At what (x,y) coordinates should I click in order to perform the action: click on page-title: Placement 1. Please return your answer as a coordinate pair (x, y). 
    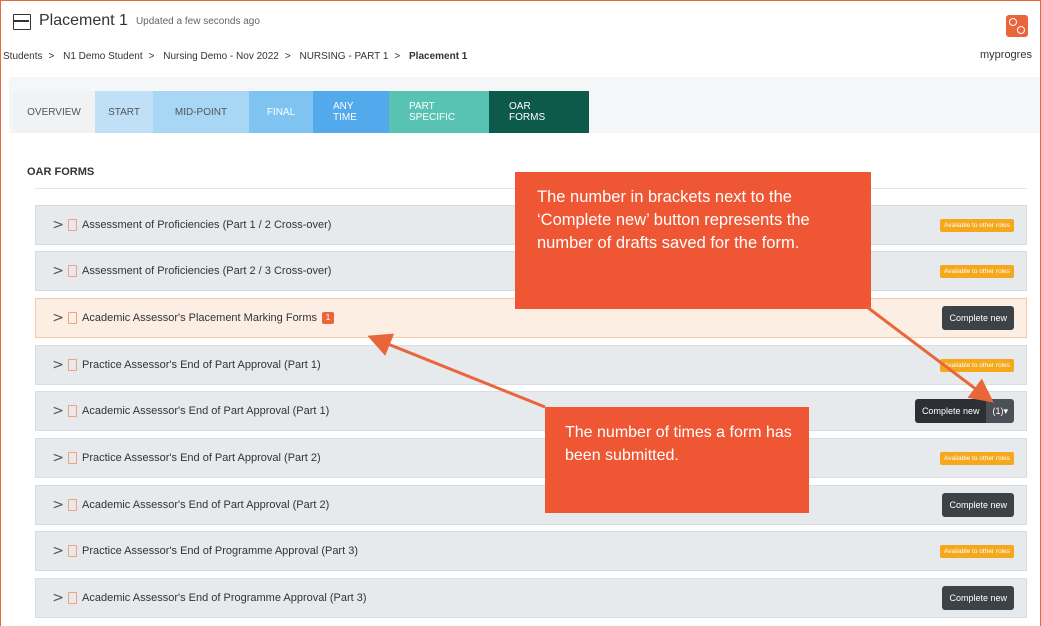
    Looking at the image, I should click on (83, 20).